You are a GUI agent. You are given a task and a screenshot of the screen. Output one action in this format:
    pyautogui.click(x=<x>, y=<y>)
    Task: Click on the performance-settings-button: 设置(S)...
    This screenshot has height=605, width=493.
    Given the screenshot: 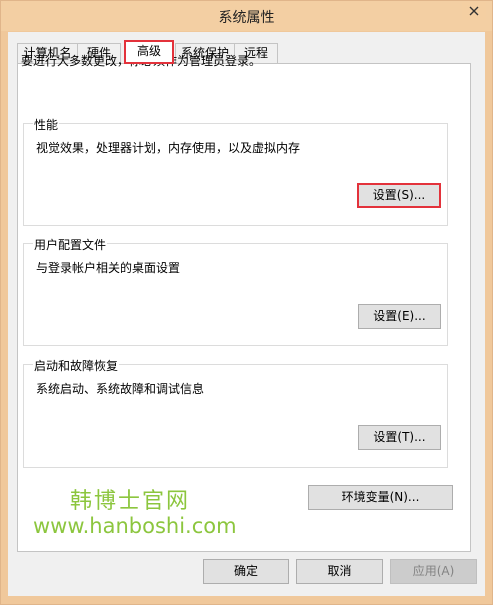 What is the action you would take?
    pyautogui.click(x=399, y=195)
    